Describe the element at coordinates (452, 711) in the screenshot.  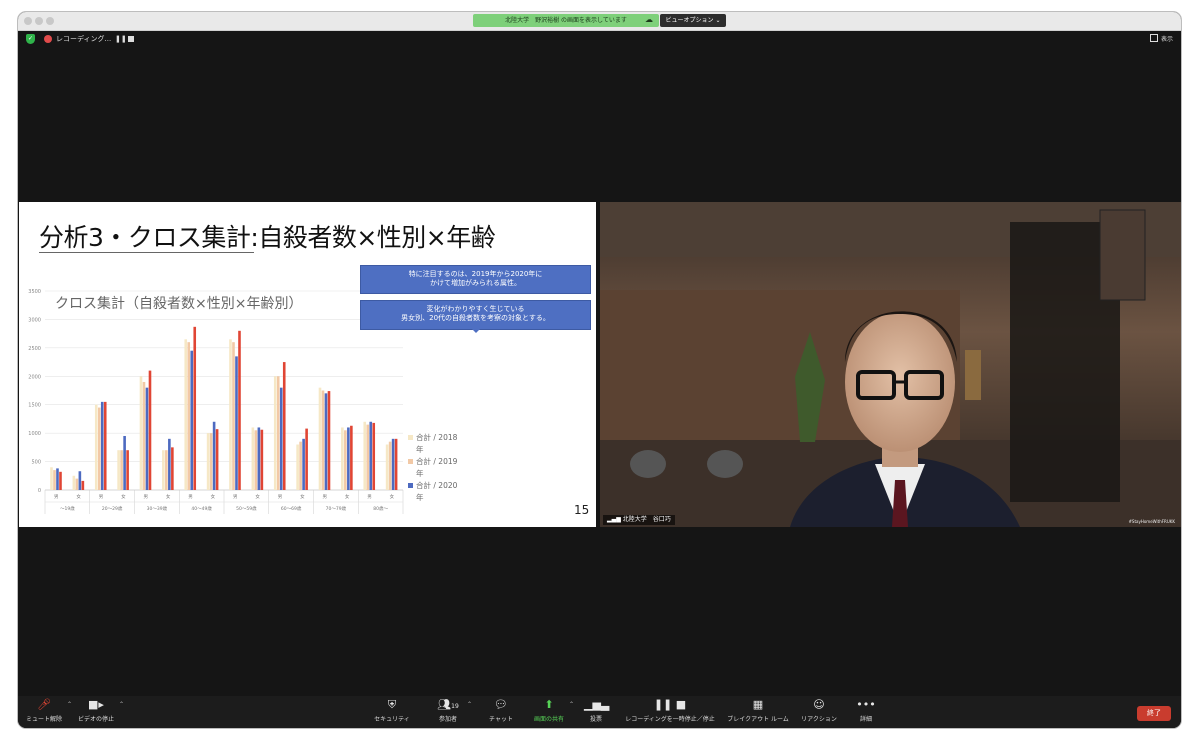
I see `participants-button: 👥︎19 参加者 ⌃` at that location.